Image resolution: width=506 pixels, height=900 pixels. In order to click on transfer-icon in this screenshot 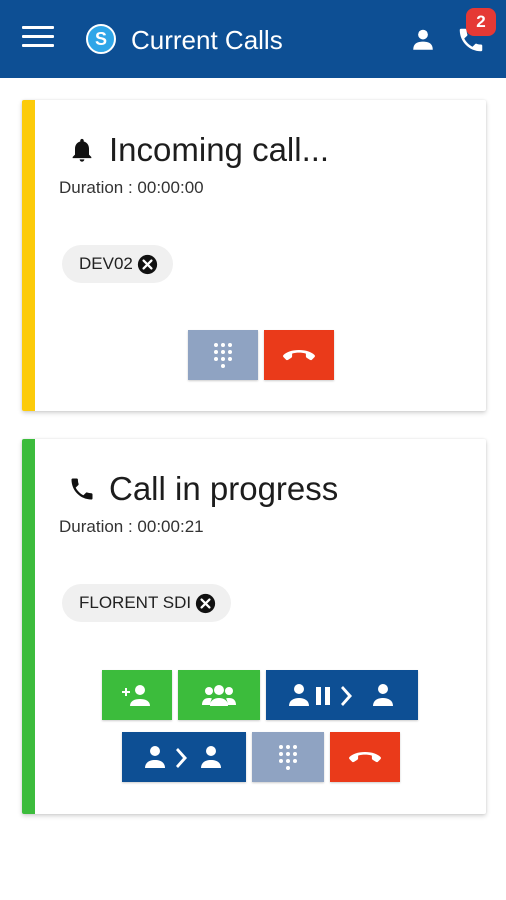, I will do `click(183, 757)`.